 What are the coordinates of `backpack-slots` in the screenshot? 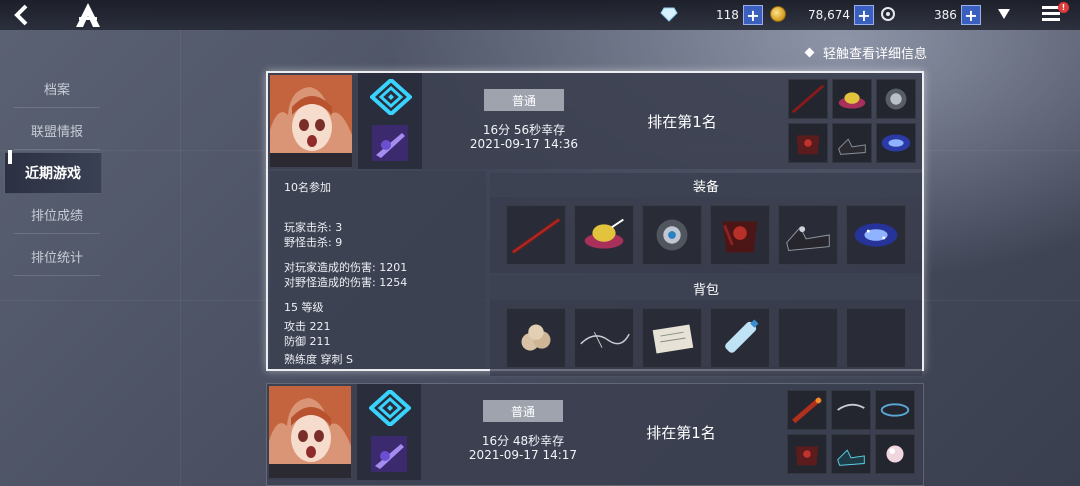 It's located at (706, 338).